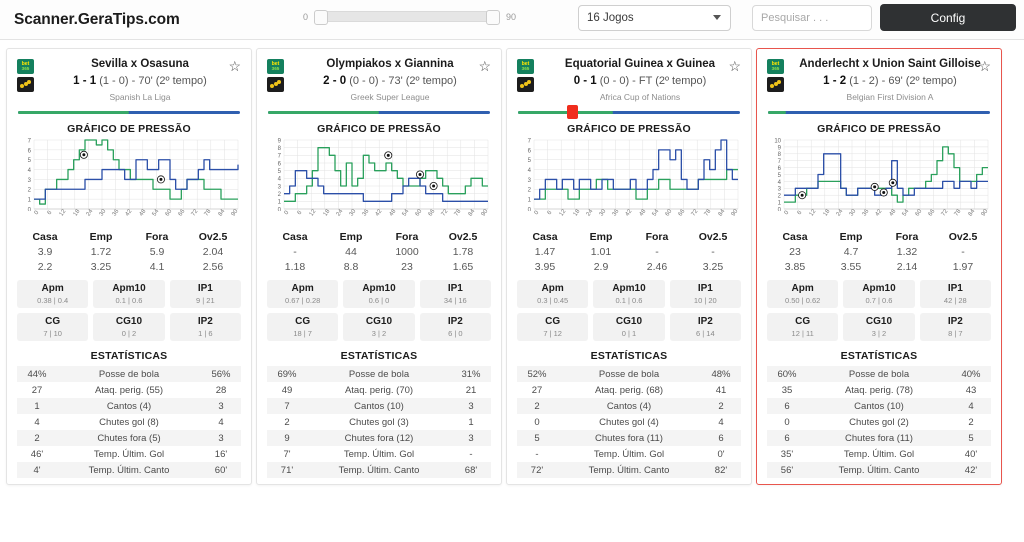 Image resolution: width=1024 pixels, height=542 pixels. I want to click on stat-name: Chutes gol (2), so click(879, 422).